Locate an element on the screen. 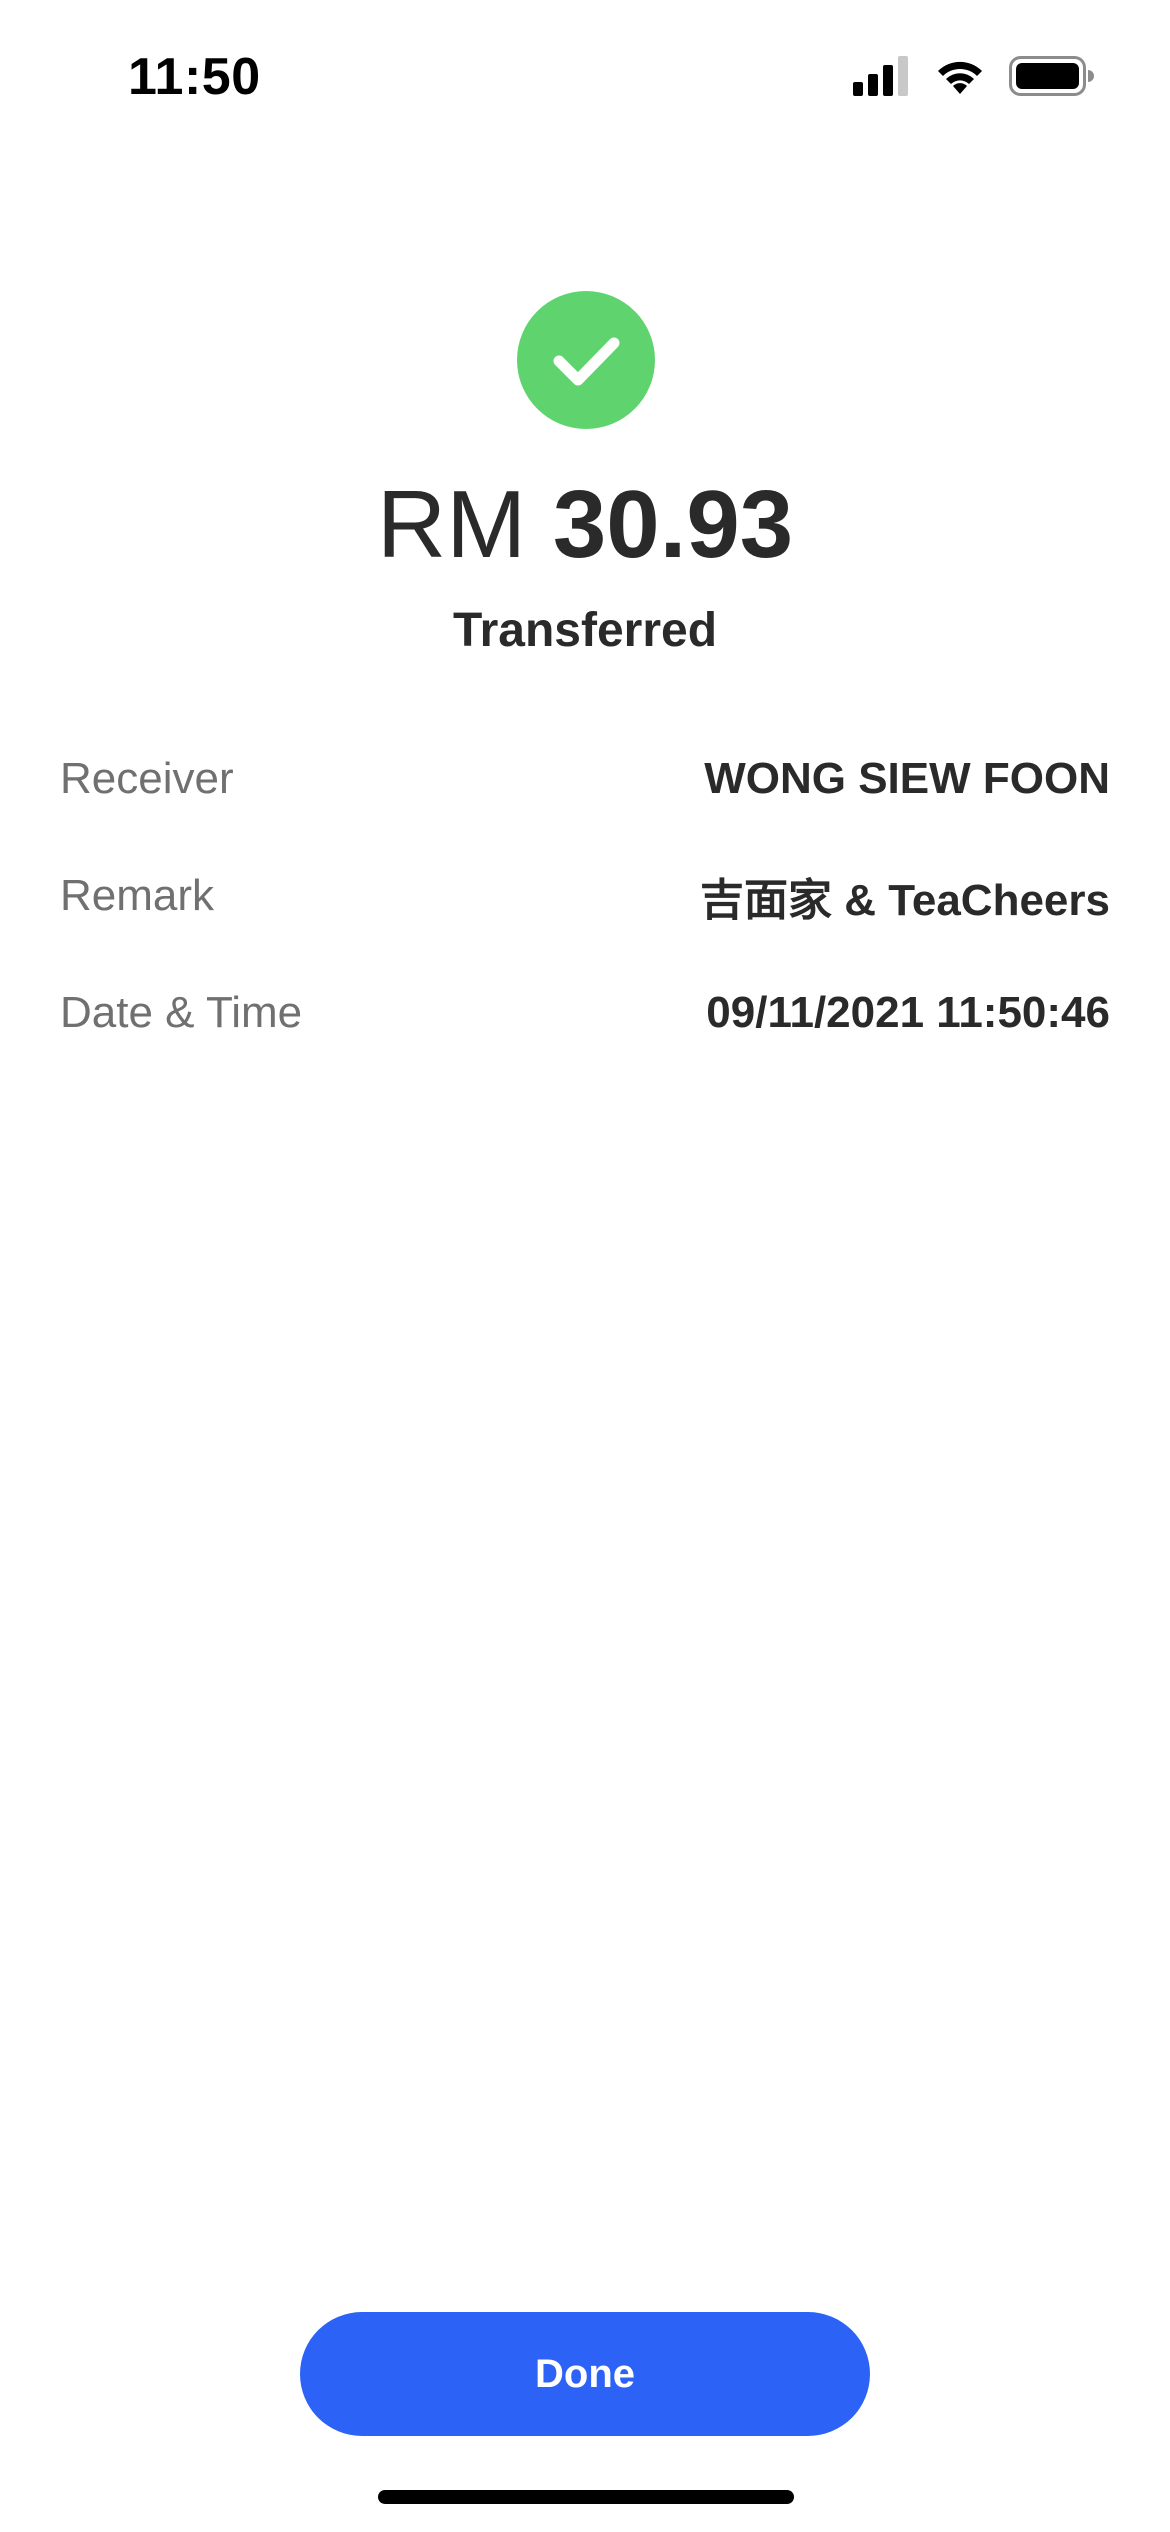 The height and width of the screenshot is (2532, 1170). status-icons is located at coordinates (974, 78).